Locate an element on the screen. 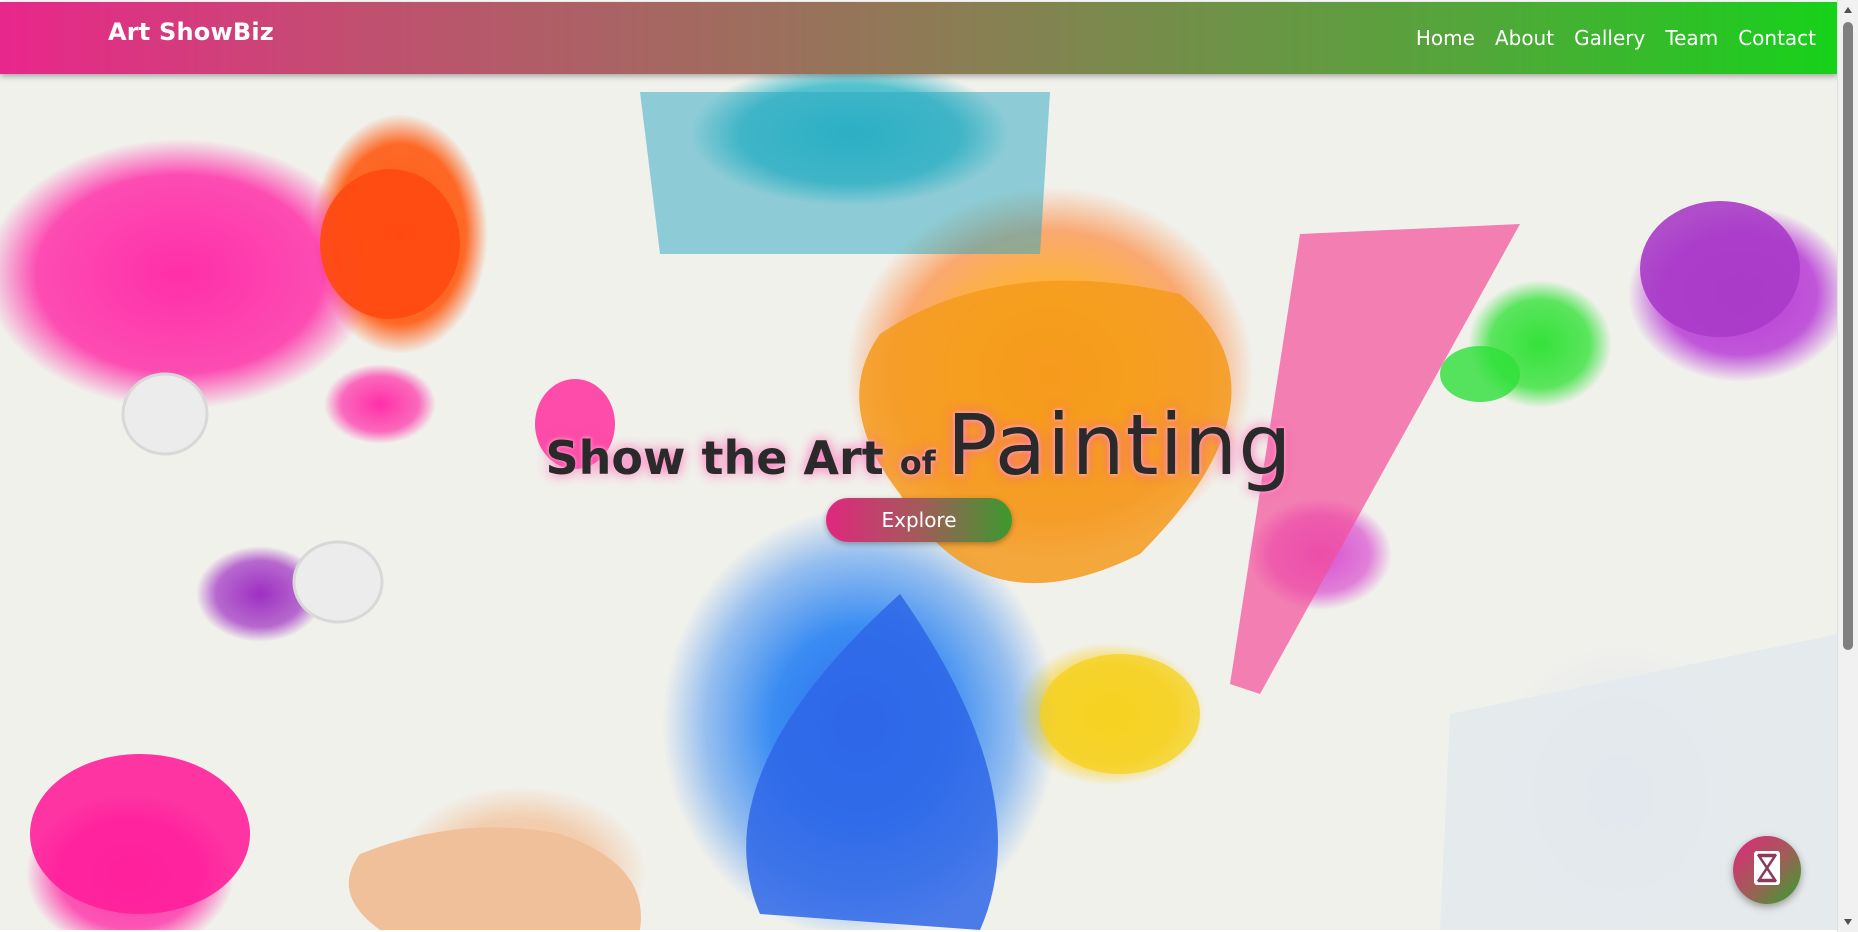 The image size is (1858, 932). nav-link-about: About is located at coordinates (1524, 38).